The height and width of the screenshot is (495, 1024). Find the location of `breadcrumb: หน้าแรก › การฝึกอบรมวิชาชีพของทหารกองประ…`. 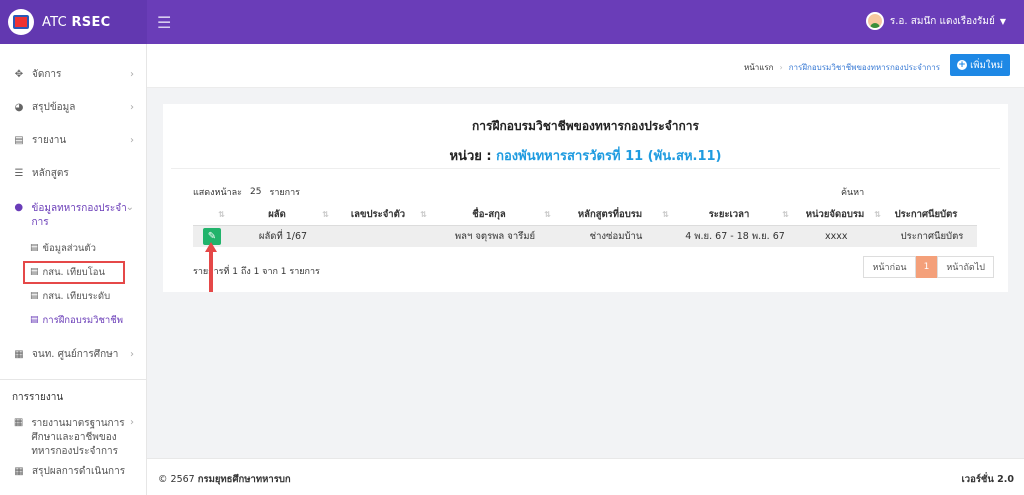

breadcrumb: หน้าแรก › การฝึกอบรมวิชาชีพของทหารกองประ… is located at coordinates (842, 67).